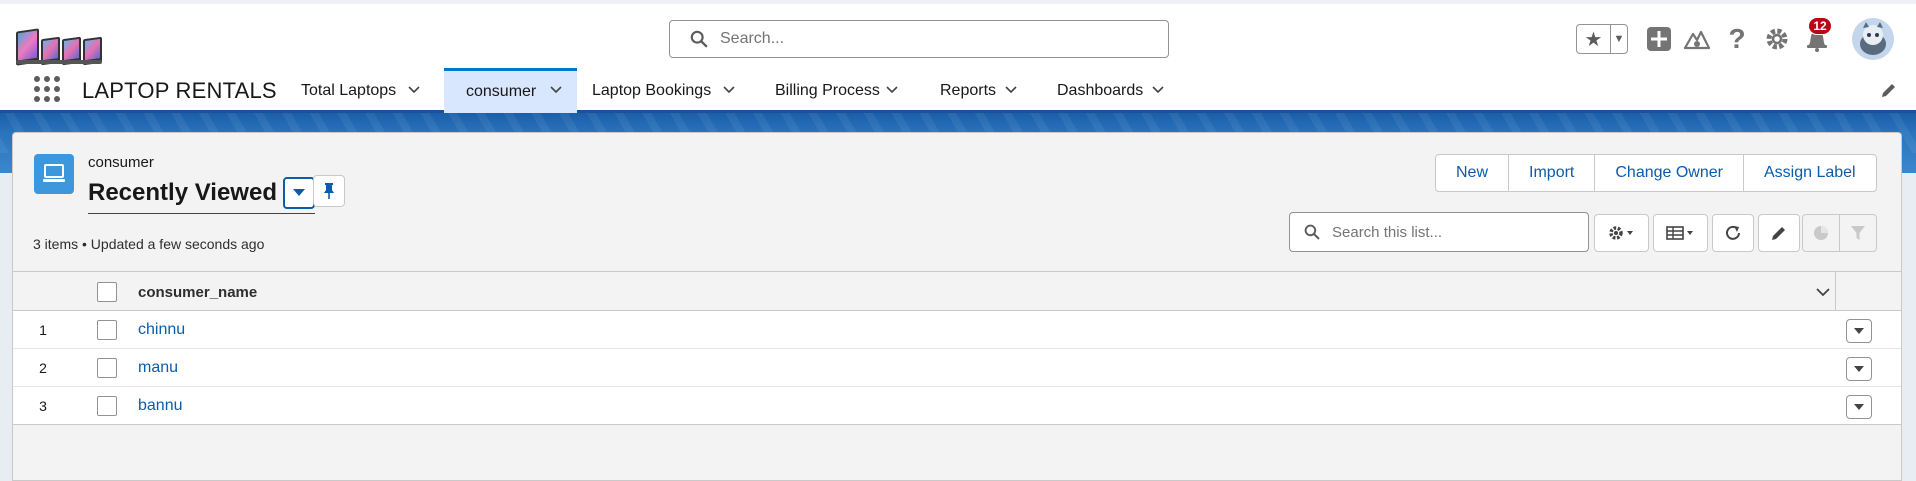 This screenshot has height=481, width=1916. I want to click on nav-tab-consumer: consumer, so click(510, 90).